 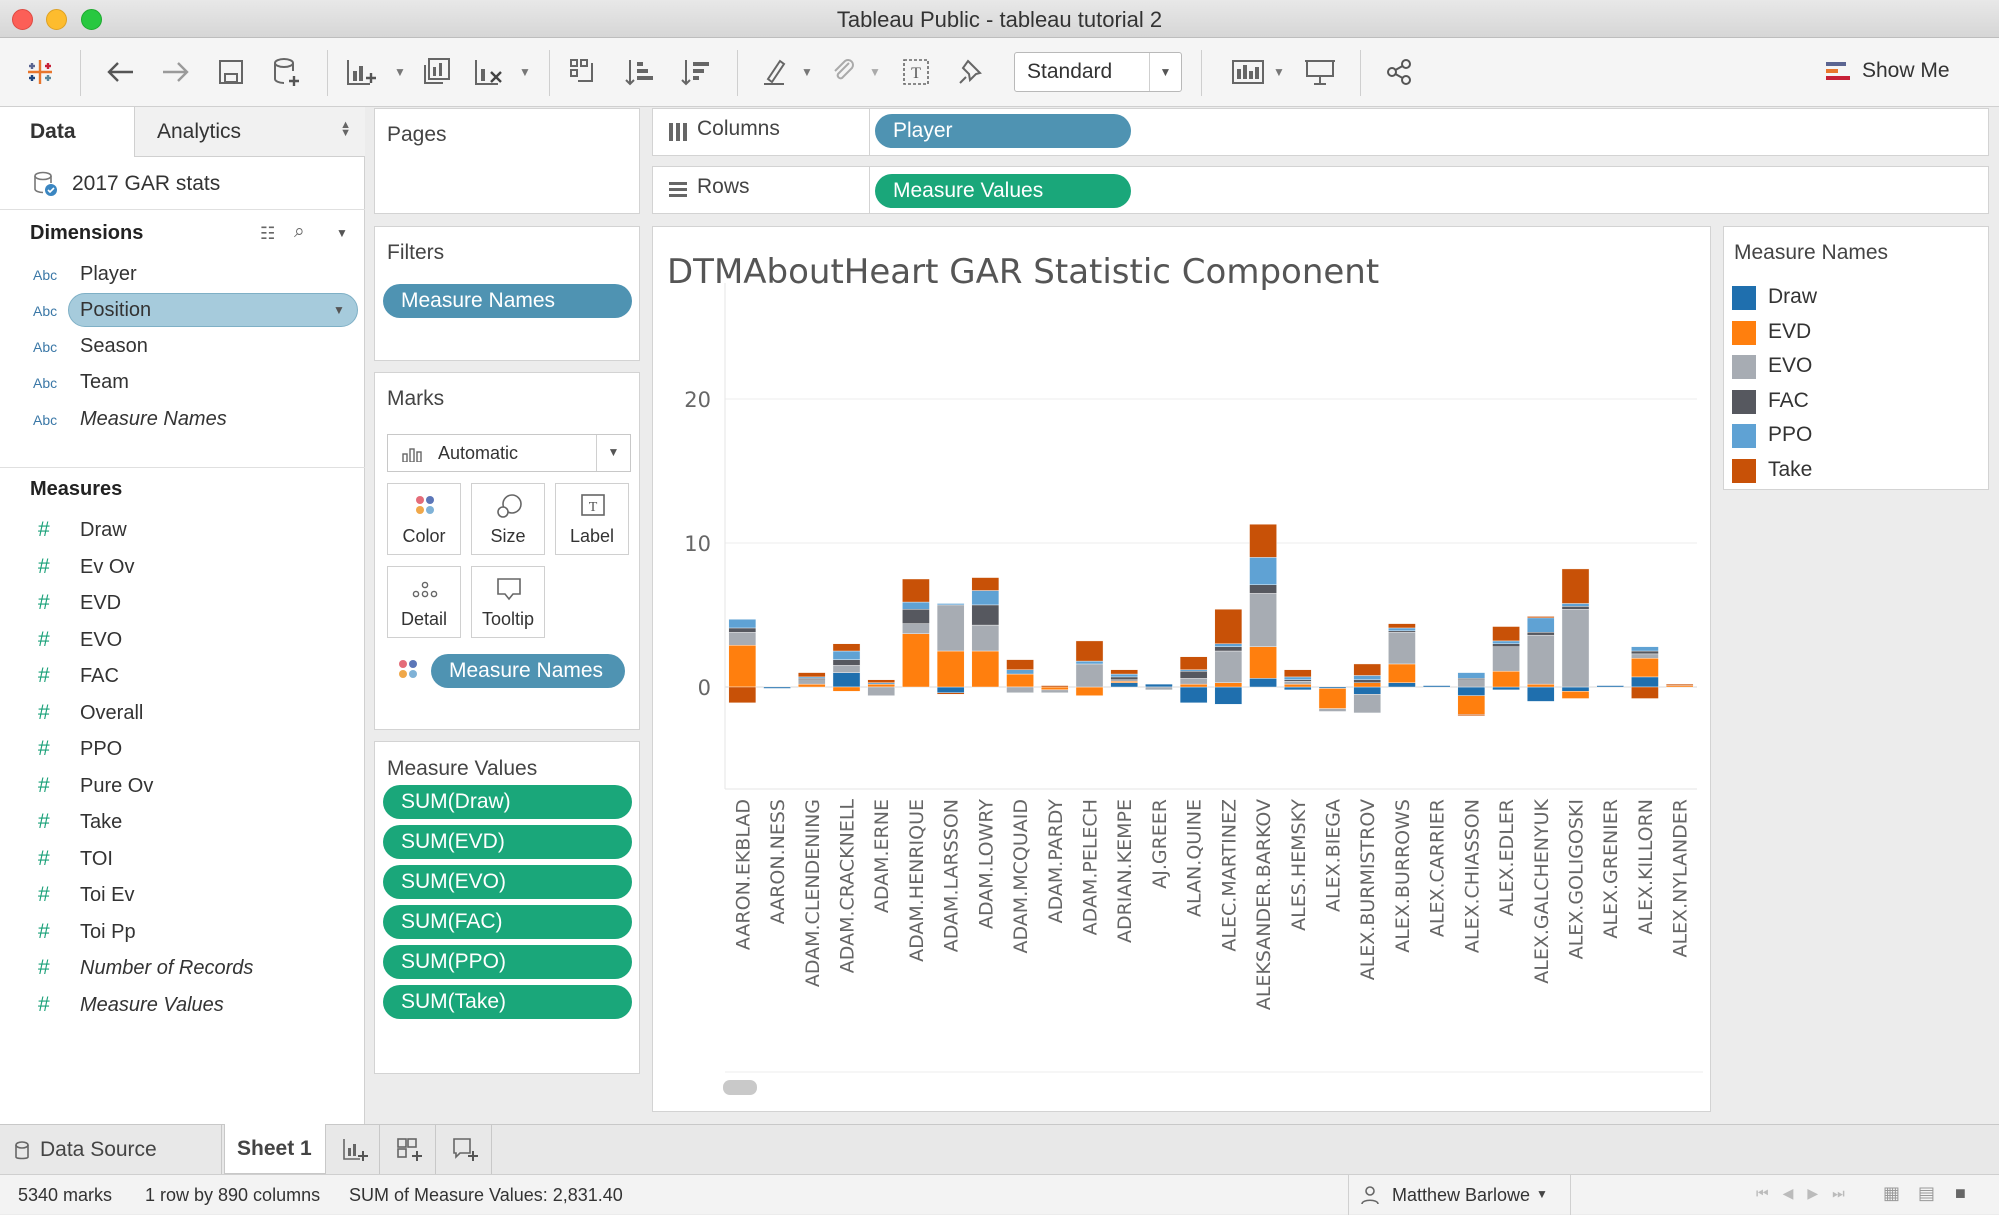 I want to click on highlight-dropdown-icon: ▼, so click(x=807, y=72).